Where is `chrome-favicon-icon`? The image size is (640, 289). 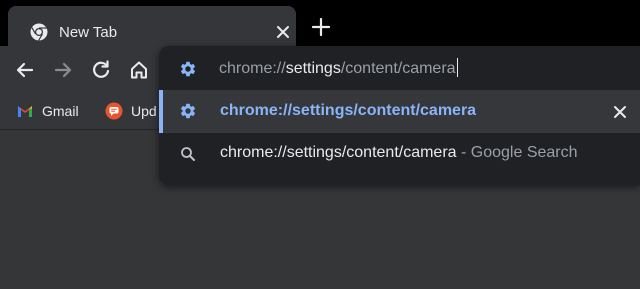
chrome-favicon-icon is located at coordinates (39, 32).